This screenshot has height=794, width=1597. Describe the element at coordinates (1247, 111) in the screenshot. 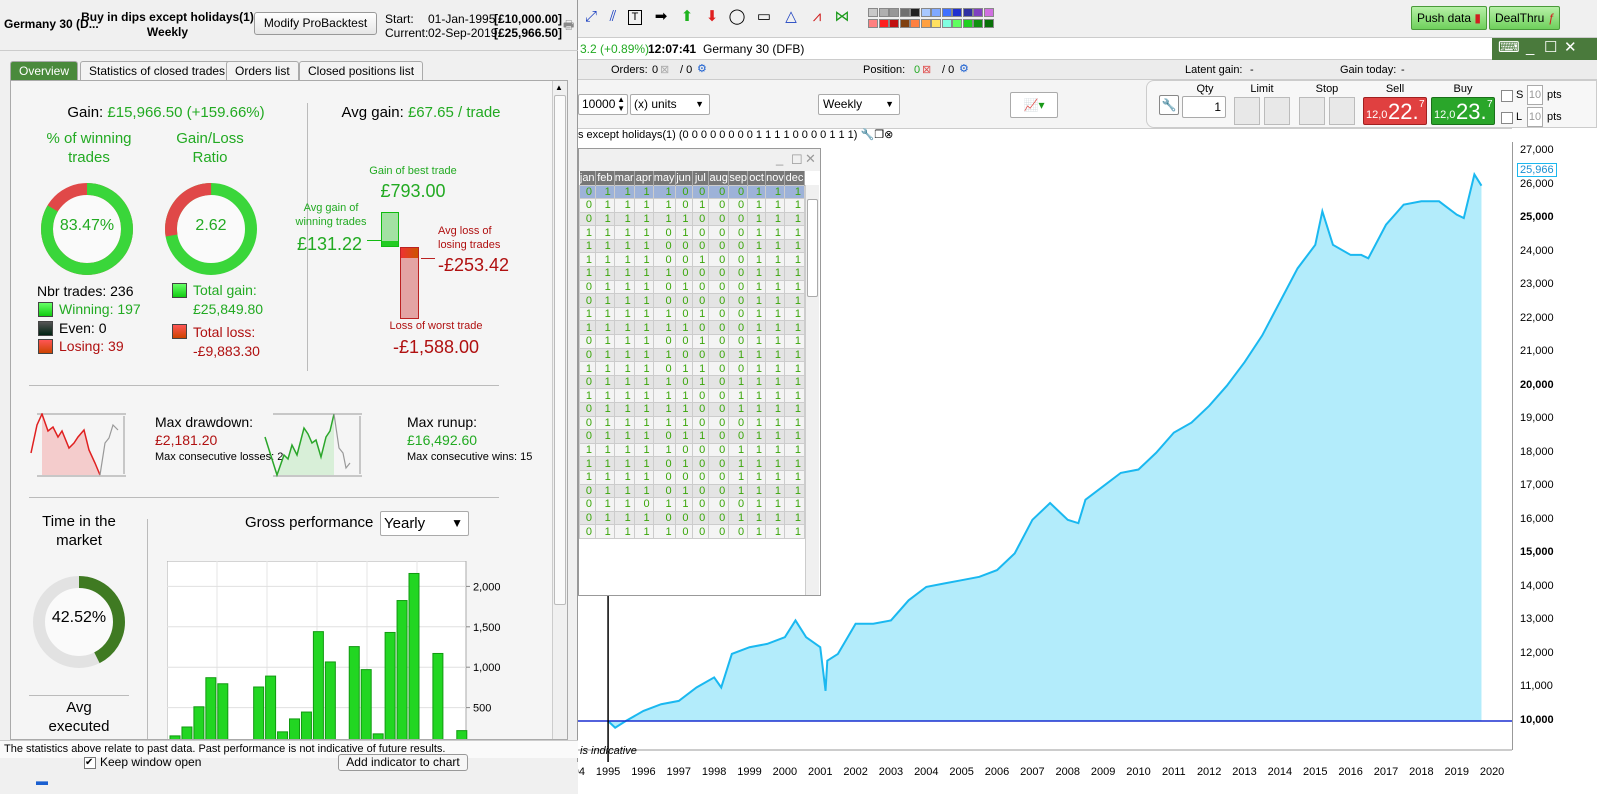

I see `limit-buy-button` at that location.